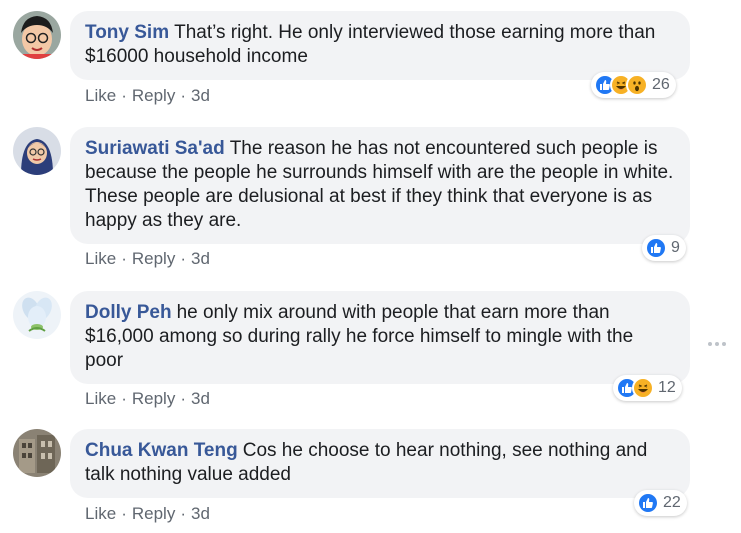 Image resolution: width=741 pixels, height=533 pixels. Describe the element at coordinates (661, 84) in the screenshot. I see `reaction-count: 26` at that location.